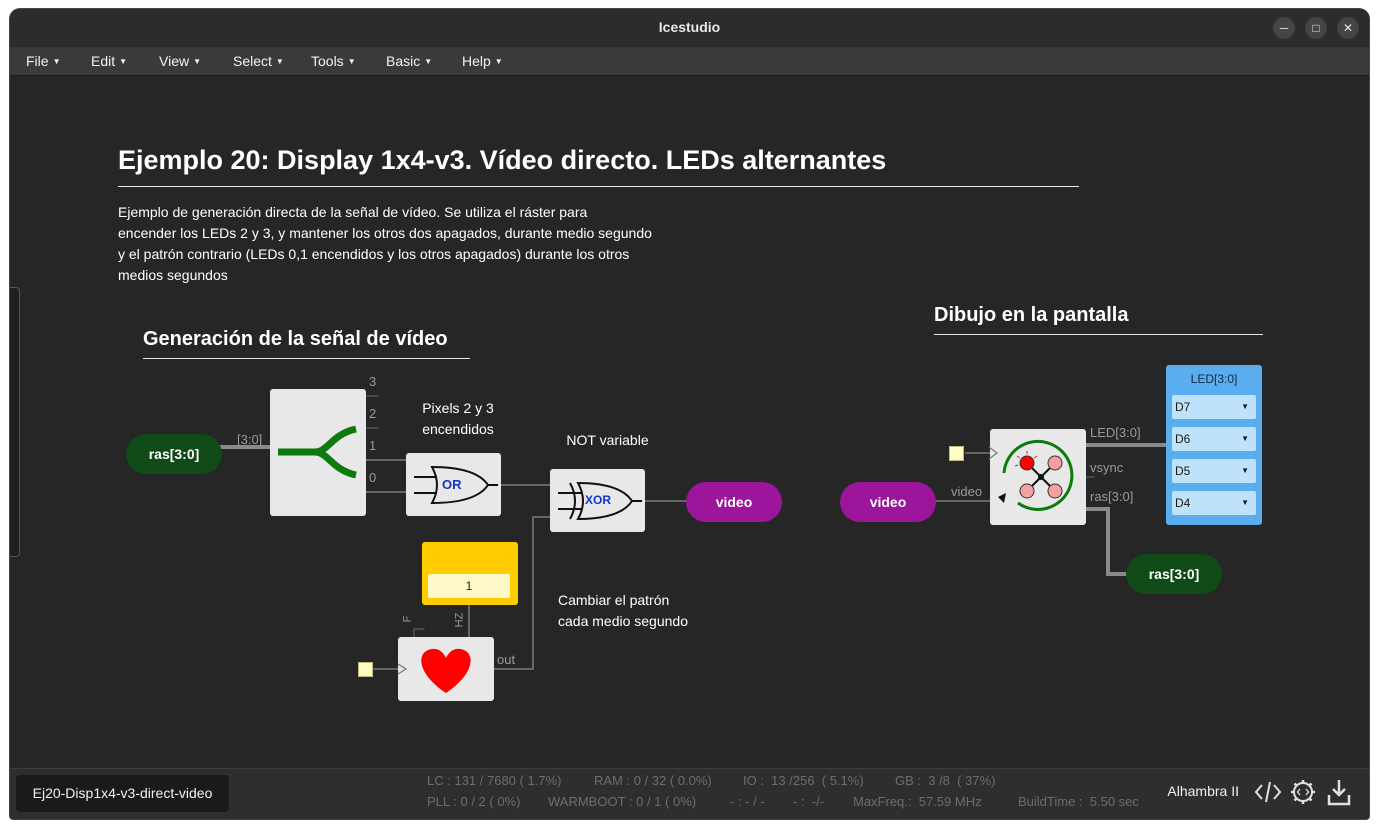  I want to click on led-pin-select-2: D5 ▼, so click(1214, 471).